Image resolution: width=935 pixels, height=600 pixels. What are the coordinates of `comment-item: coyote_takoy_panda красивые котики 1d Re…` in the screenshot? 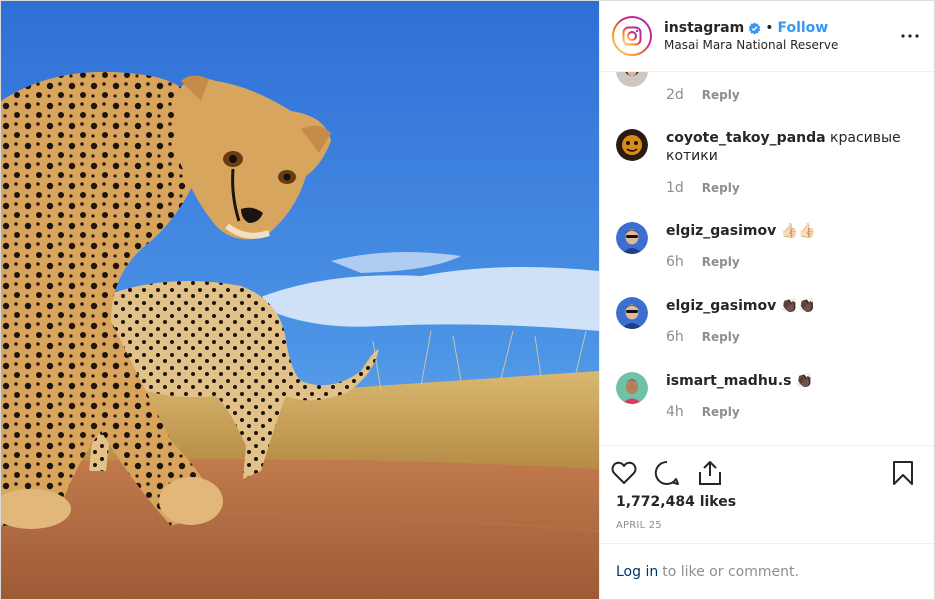 It's located at (767, 162).